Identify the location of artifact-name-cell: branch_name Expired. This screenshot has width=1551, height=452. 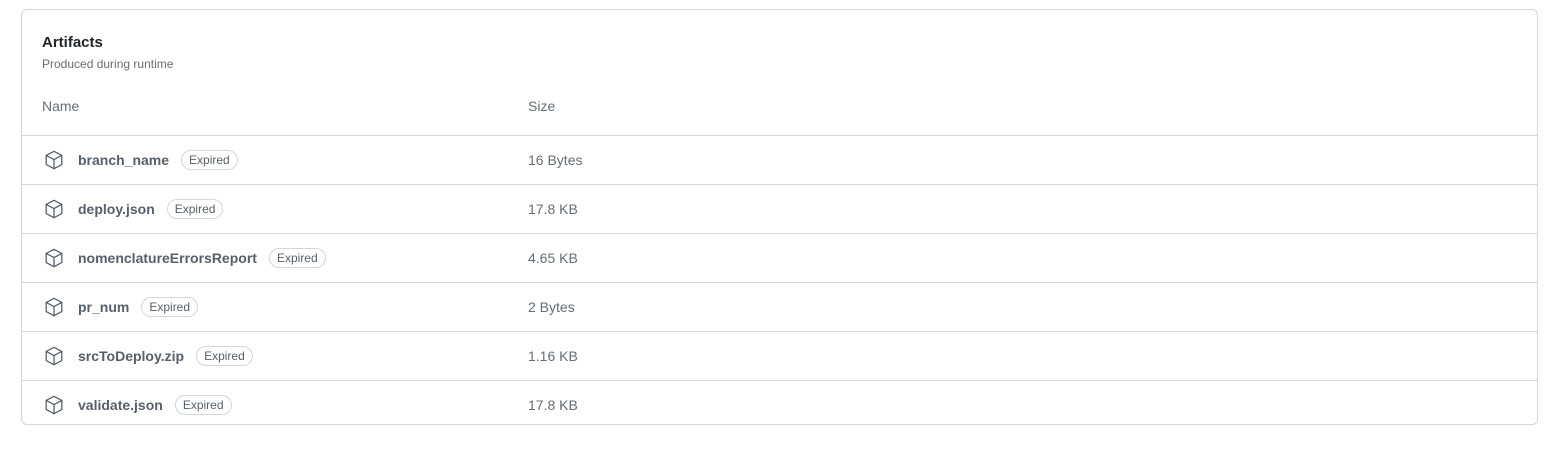
(158, 160).